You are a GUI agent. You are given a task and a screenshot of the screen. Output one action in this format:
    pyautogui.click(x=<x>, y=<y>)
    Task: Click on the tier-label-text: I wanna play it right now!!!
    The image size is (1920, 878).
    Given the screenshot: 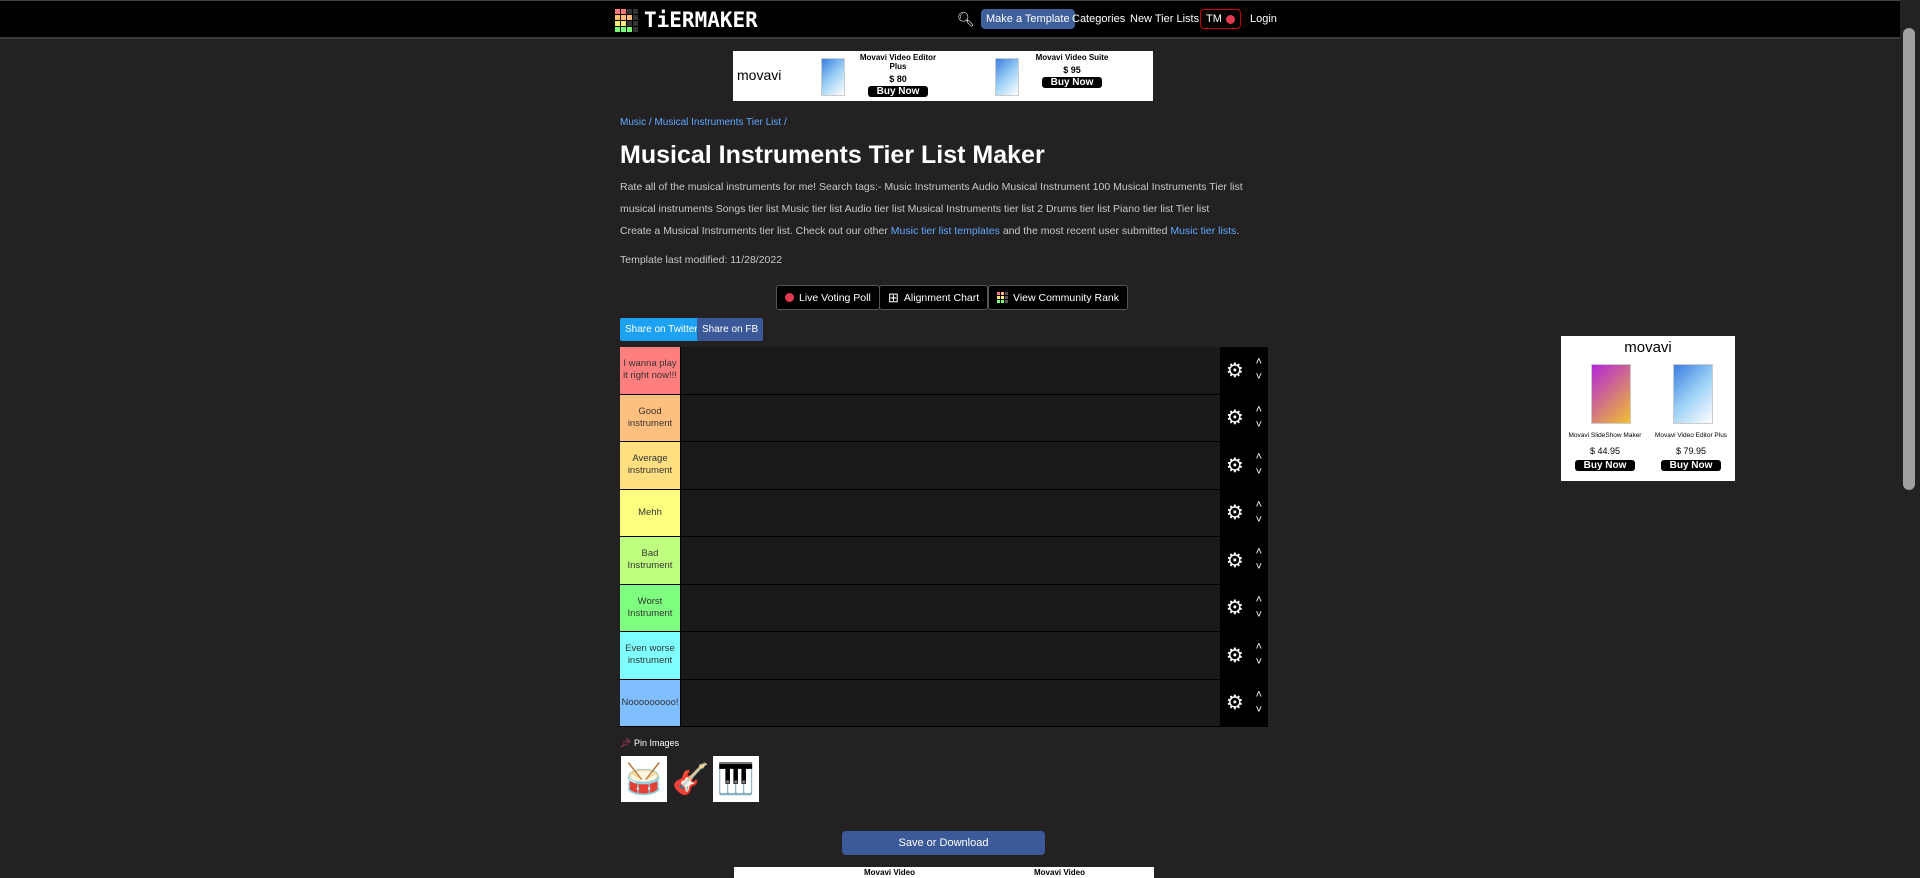 What is the action you would take?
    pyautogui.click(x=650, y=370)
    